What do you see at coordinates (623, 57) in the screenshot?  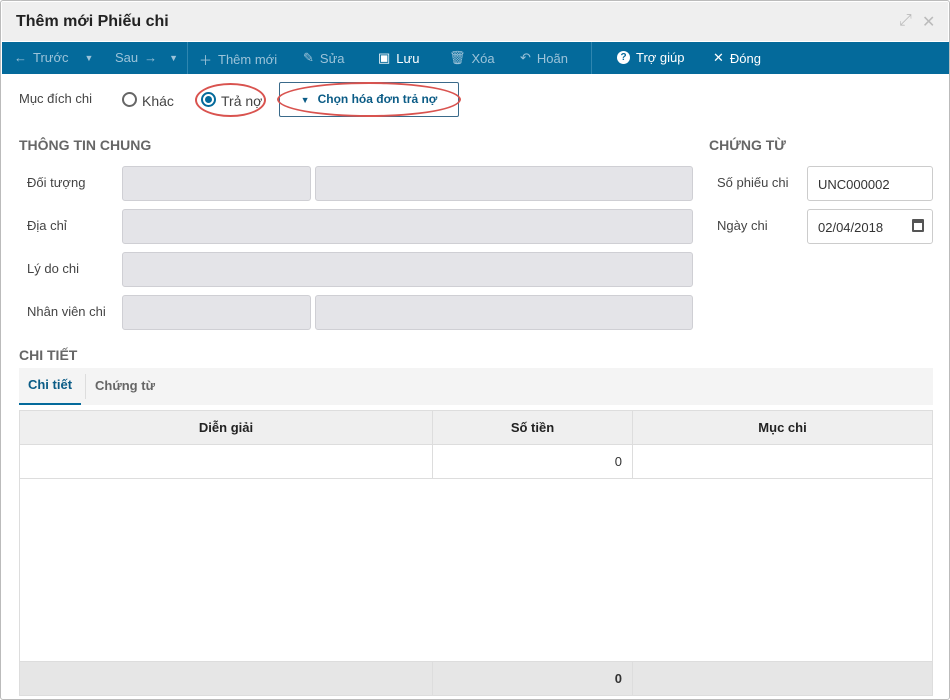 I see `help-icon: ?` at bounding box center [623, 57].